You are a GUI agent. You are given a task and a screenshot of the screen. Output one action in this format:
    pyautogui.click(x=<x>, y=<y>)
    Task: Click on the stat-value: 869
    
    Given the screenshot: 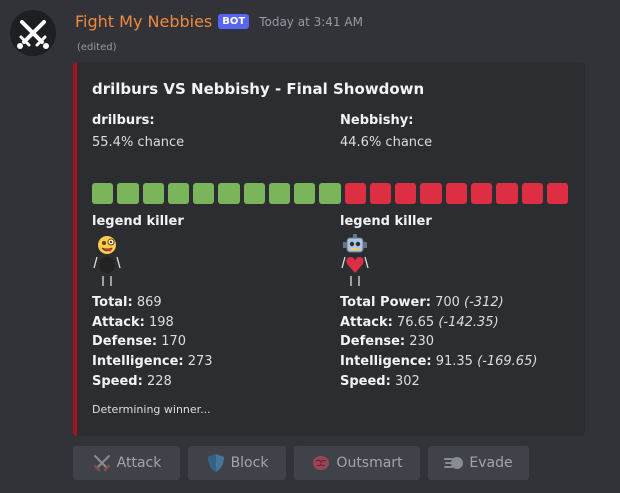 What is the action you would take?
    pyautogui.click(x=149, y=302)
    